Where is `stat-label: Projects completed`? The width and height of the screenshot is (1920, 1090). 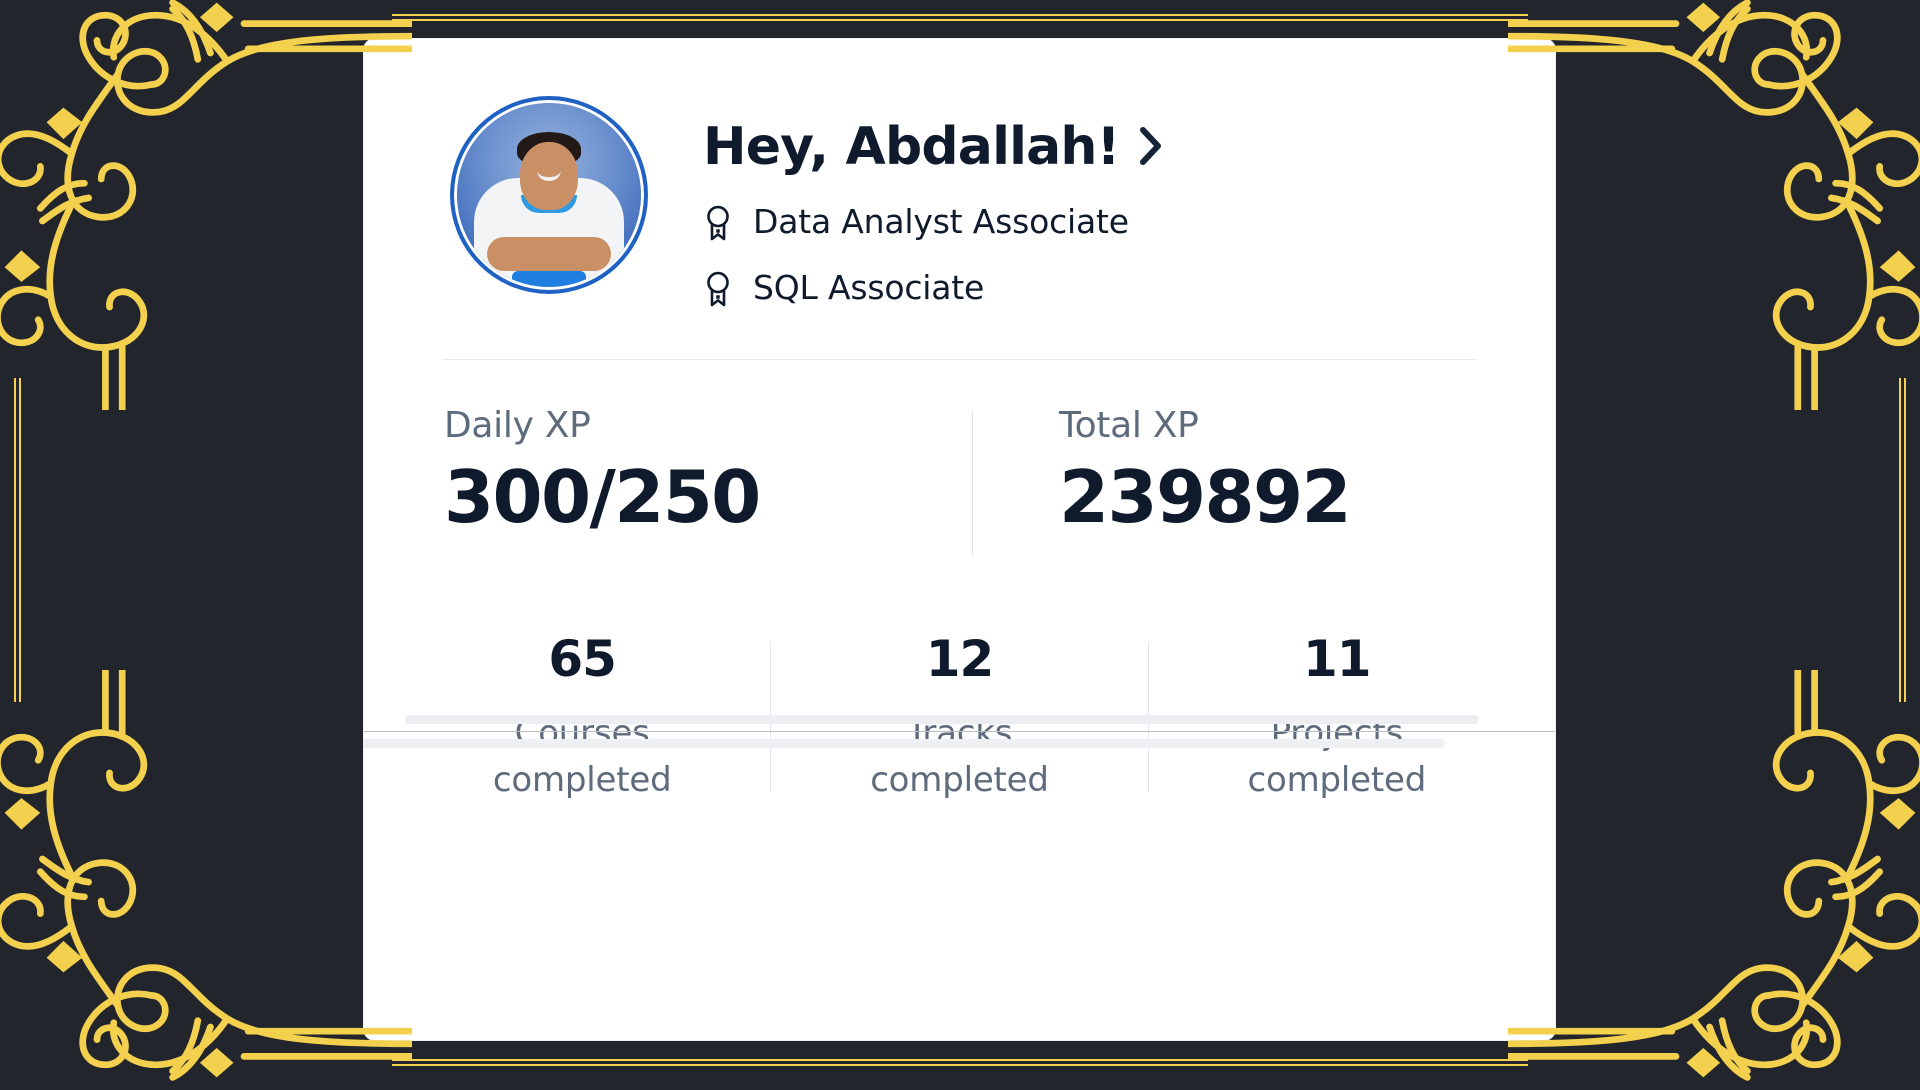 stat-label: Projects completed is located at coordinates (1337, 757).